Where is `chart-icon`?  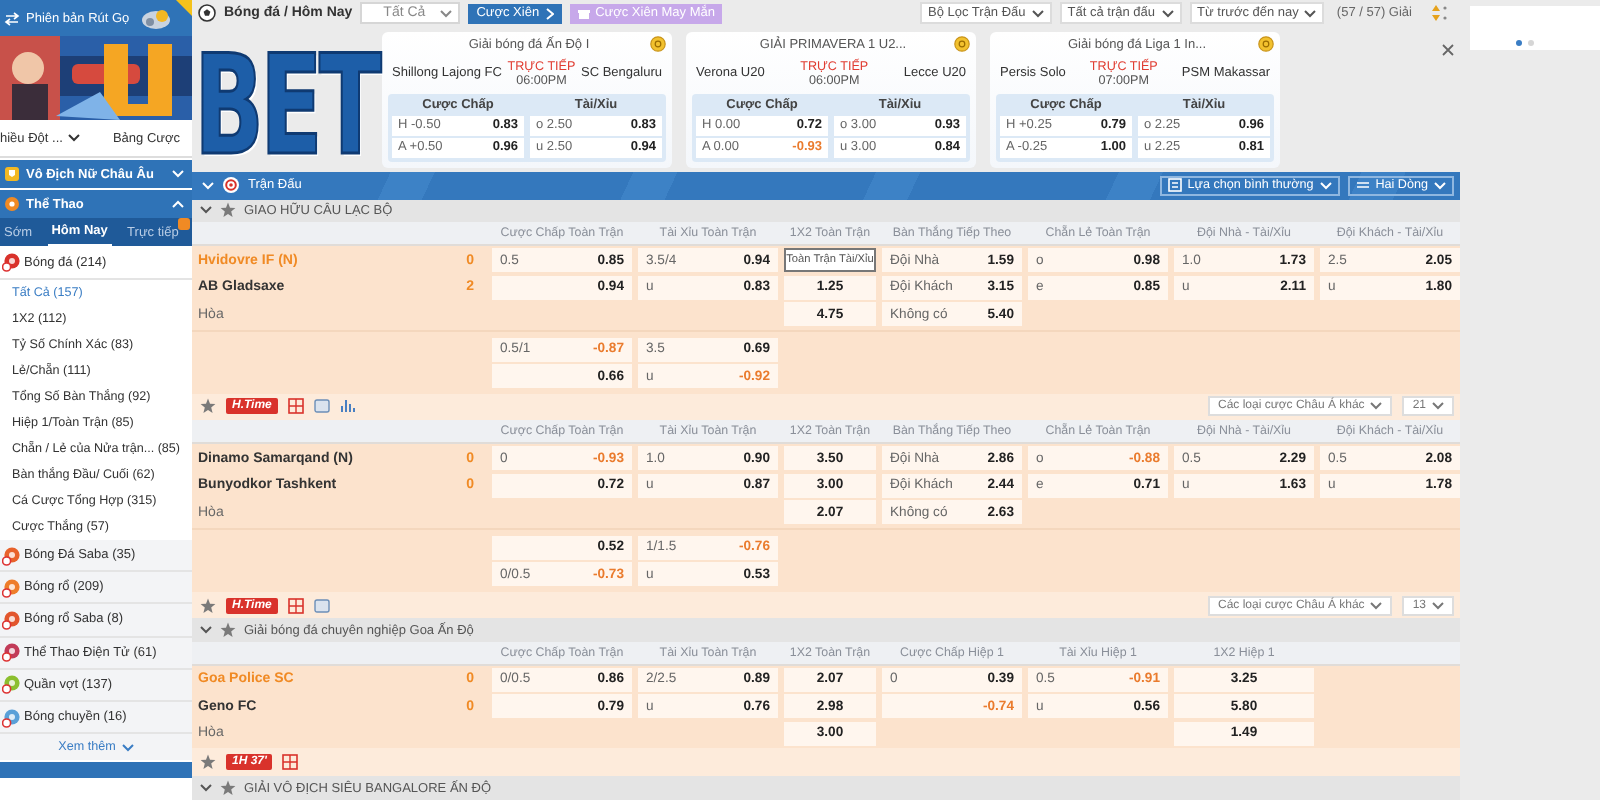 chart-icon is located at coordinates (347, 406).